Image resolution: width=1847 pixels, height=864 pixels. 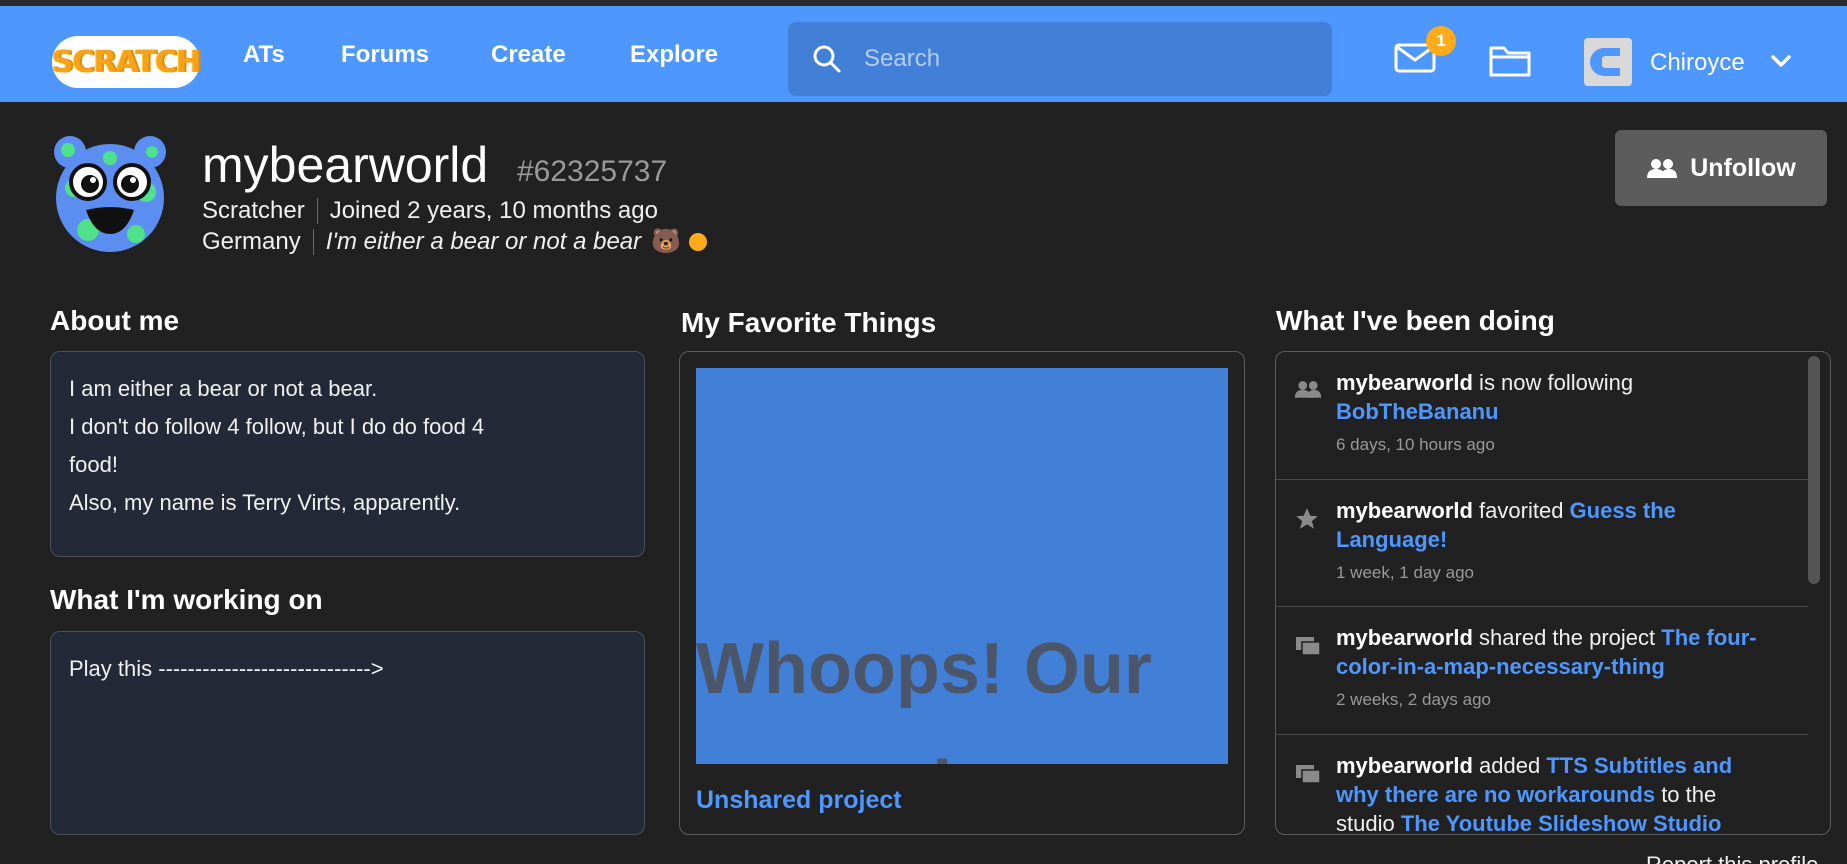 I want to click on my-stuff-folder-icon, so click(x=1510, y=60).